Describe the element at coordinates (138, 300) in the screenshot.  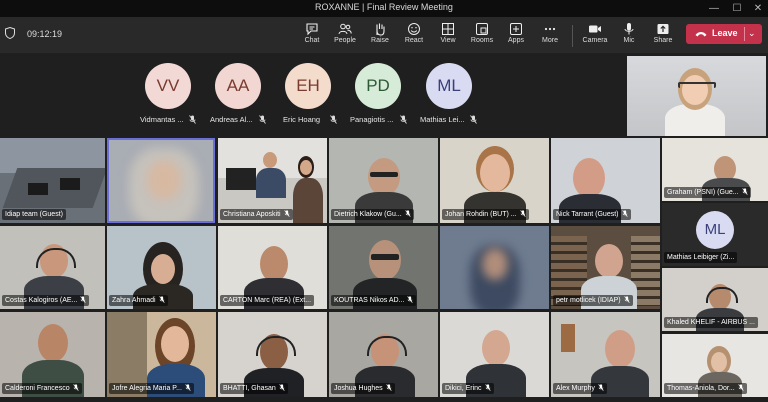
I see `participant-label: Zahra Ahmadi` at that location.